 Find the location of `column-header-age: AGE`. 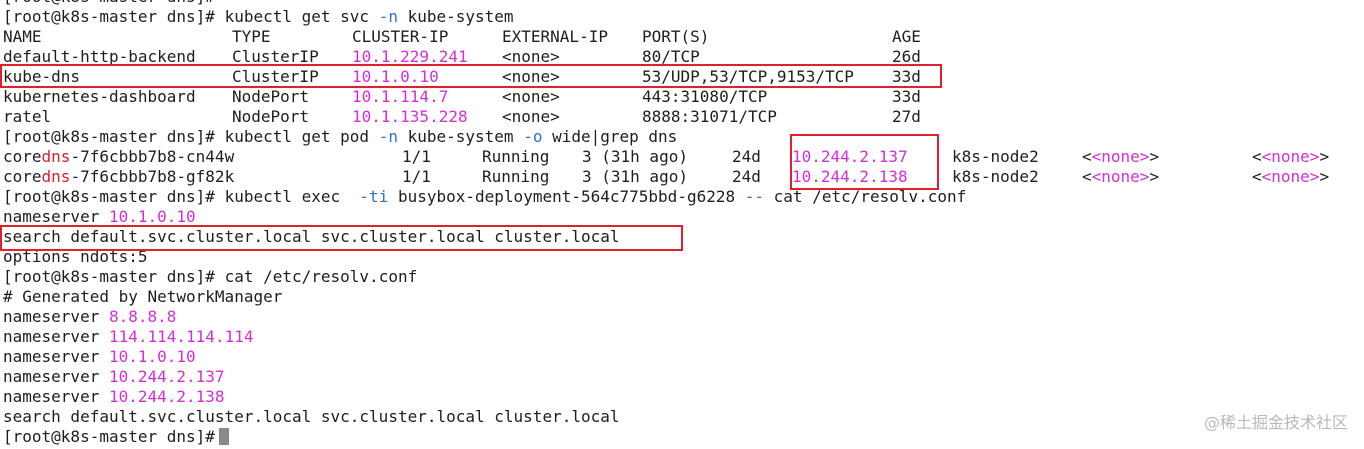

column-header-age: AGE is located at coordinates (906, 36).